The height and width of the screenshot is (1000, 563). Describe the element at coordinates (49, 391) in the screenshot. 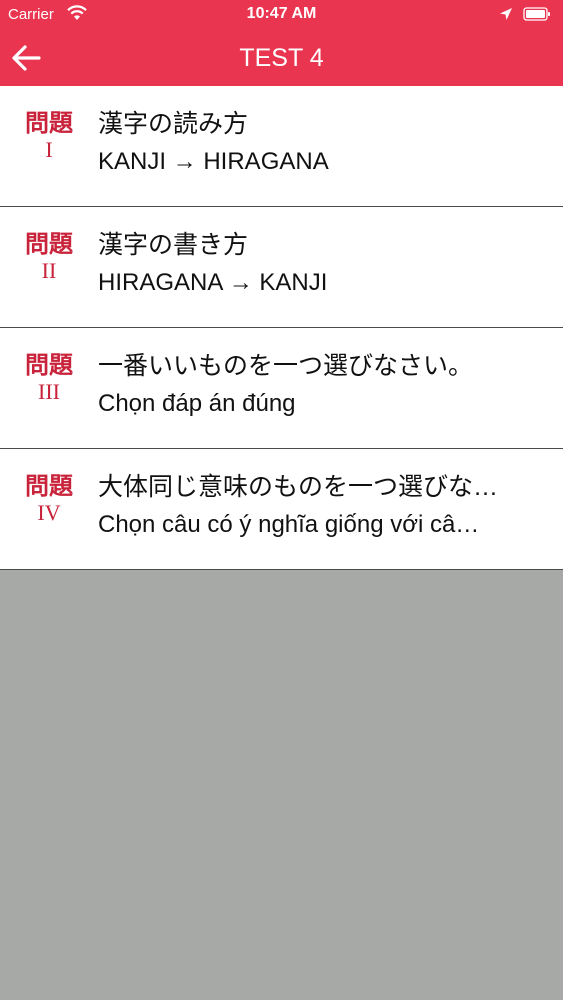

I see `badge-number: III` at that location.